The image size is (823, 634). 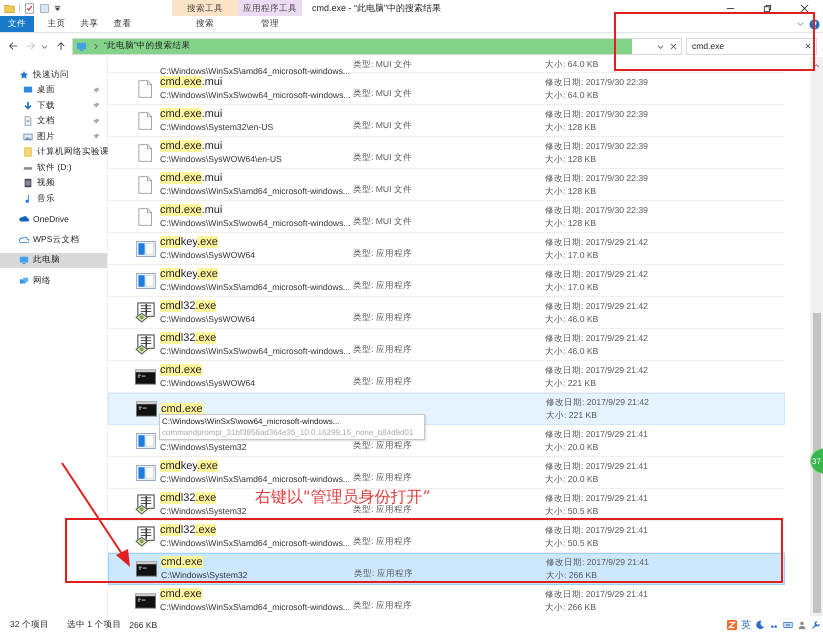 I want to click on sidebar-label: 桌面, so click(x=46, y=90).